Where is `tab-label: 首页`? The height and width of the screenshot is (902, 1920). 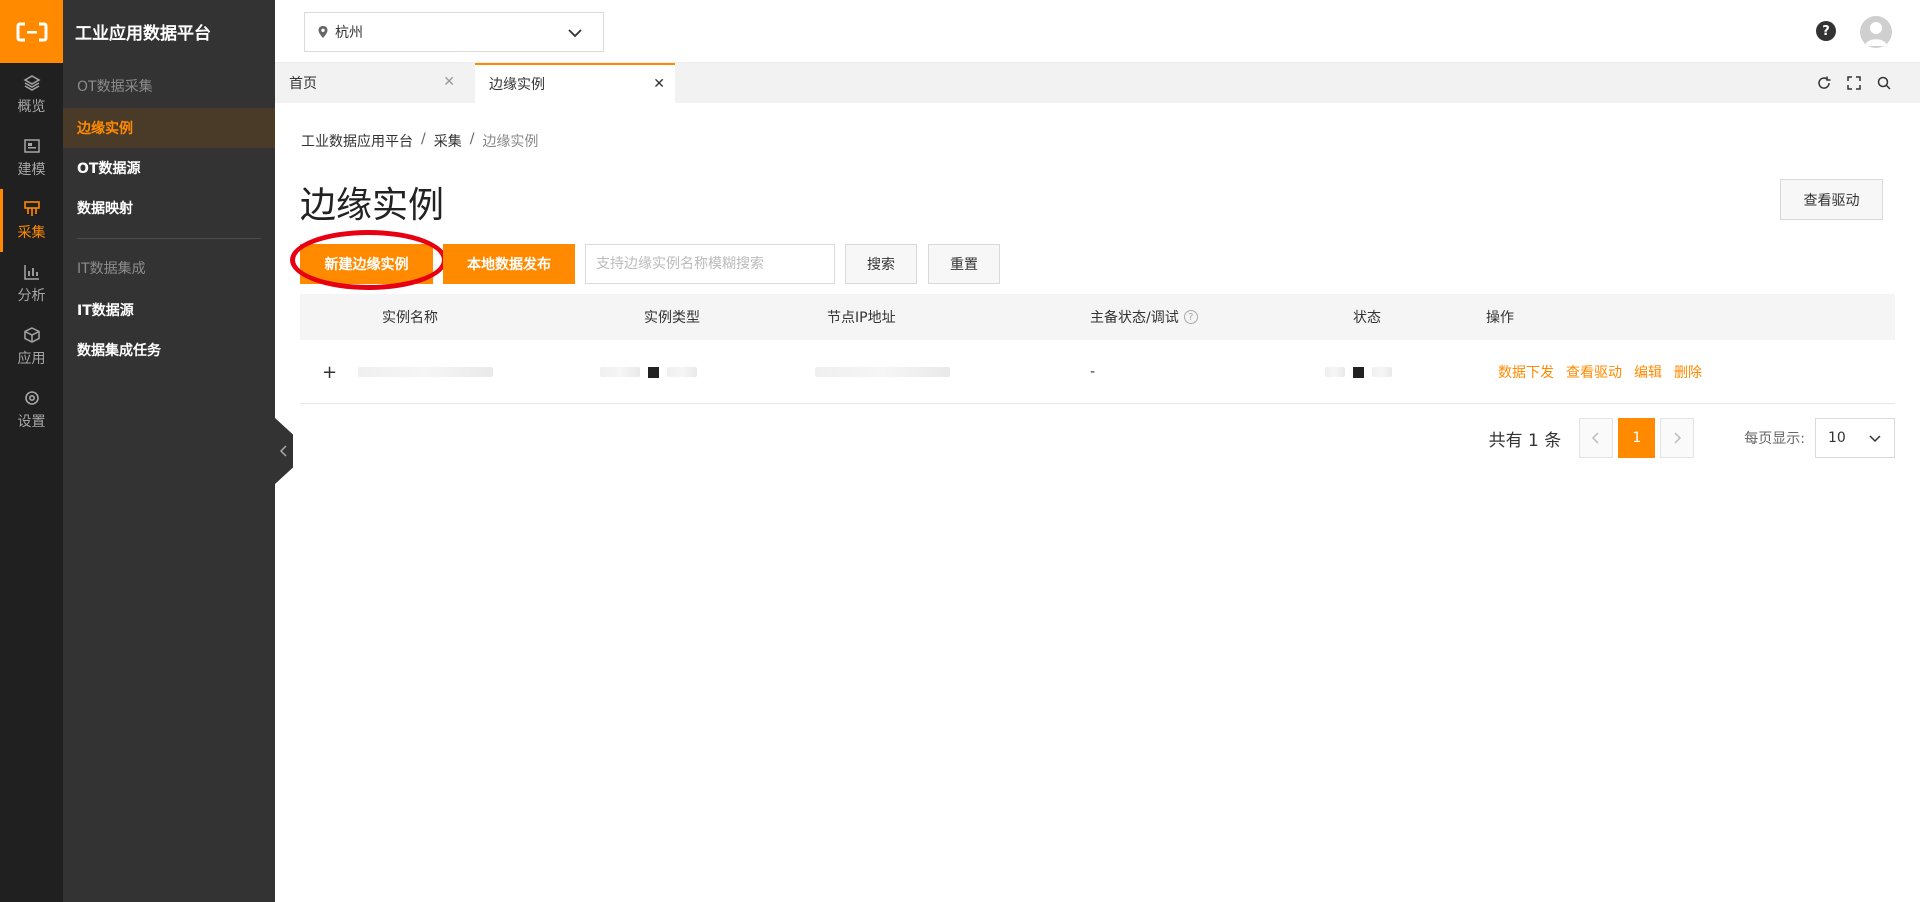
tab-label: 首页 is located at coordinates (303, 84).